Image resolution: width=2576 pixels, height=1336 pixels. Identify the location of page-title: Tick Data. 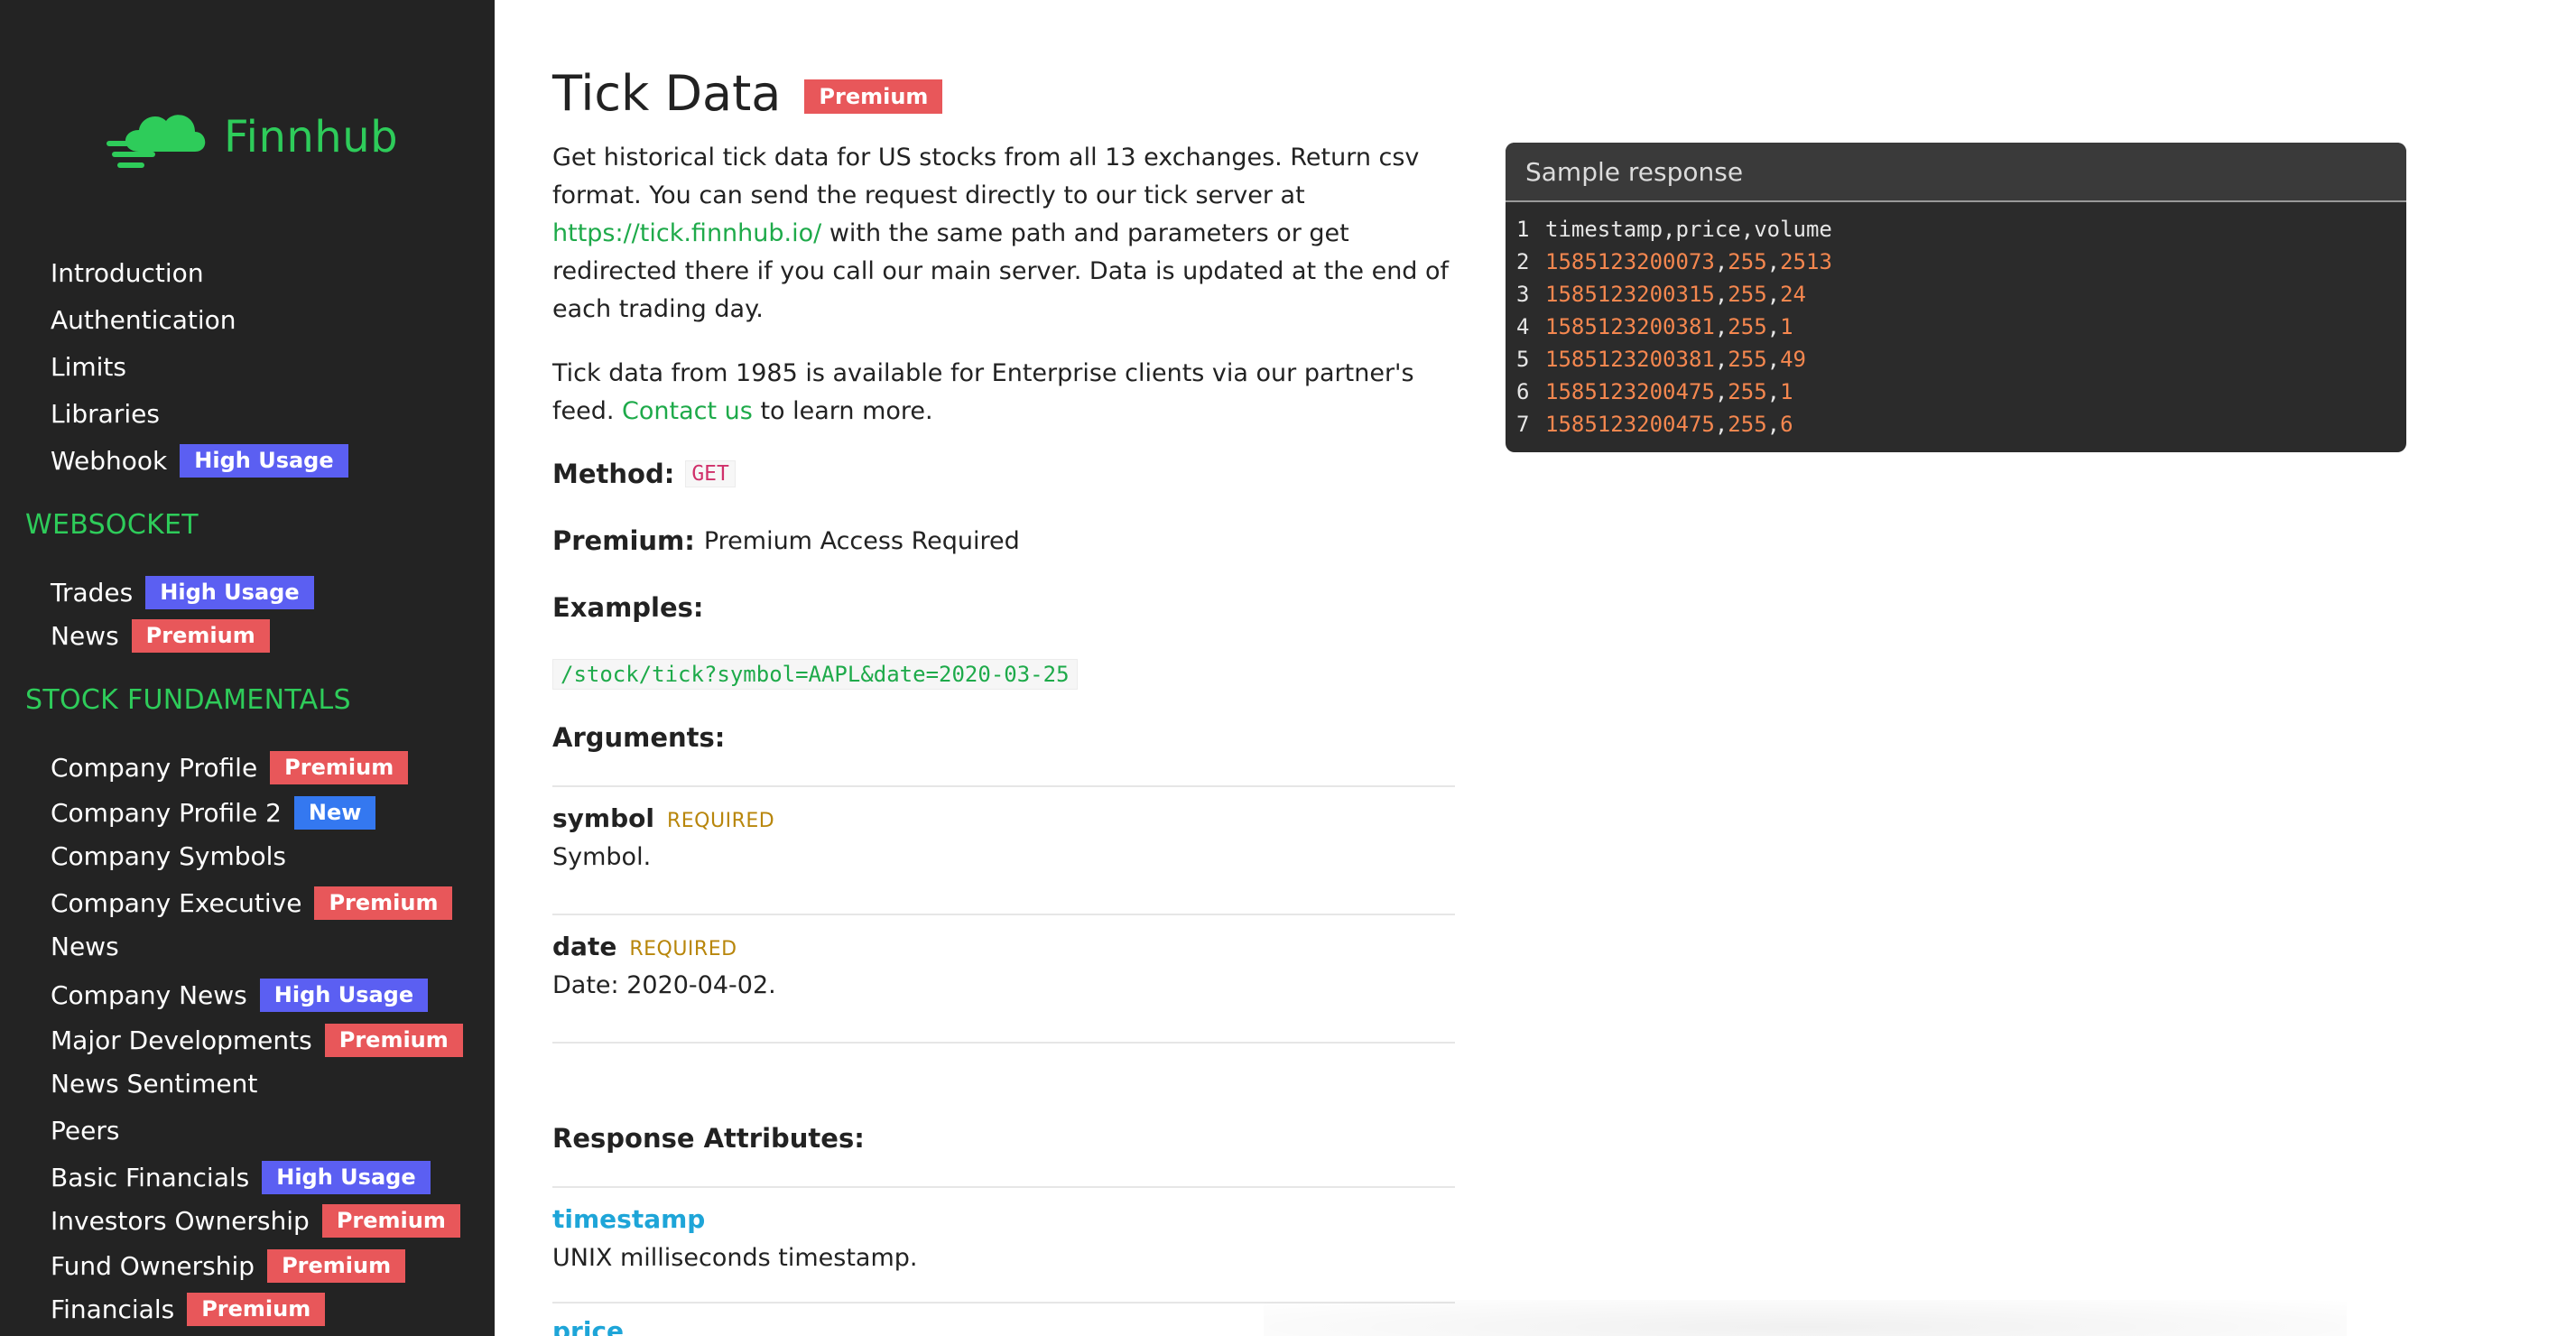
(667, 93).